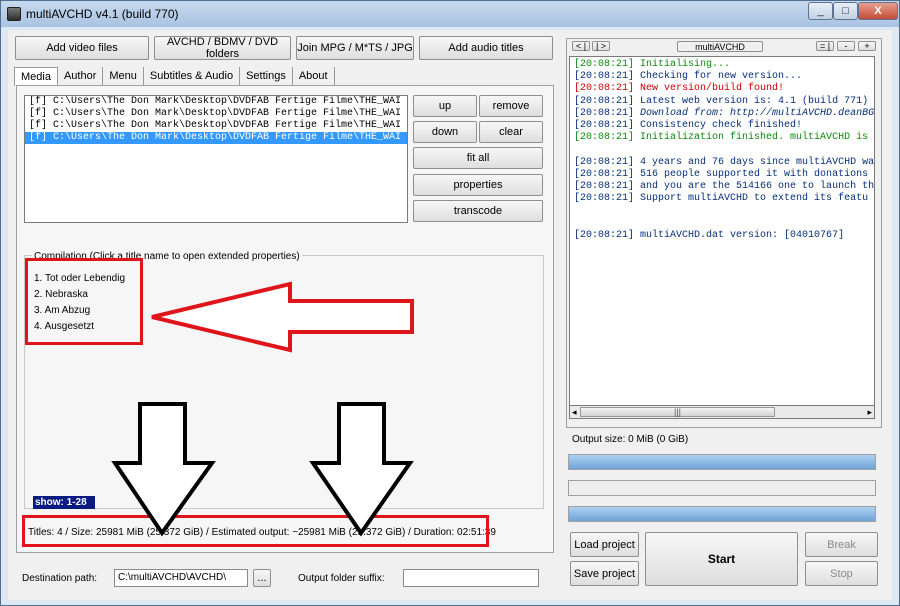 This screenshot has width=900, height=606. I want to click on output-size-label: Output size: 0 MiB (0 GiB), so click(630, 439).